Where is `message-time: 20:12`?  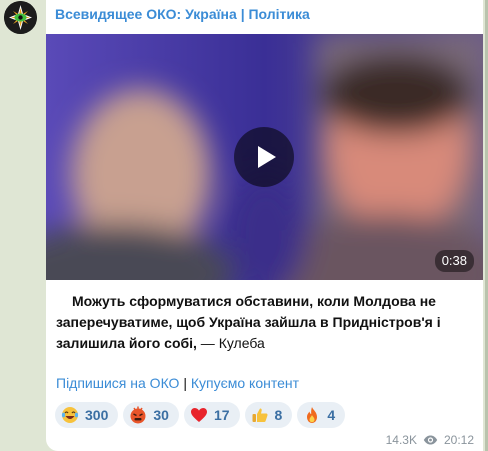 message-time: 20:12 is located at coordinates (458, 440).